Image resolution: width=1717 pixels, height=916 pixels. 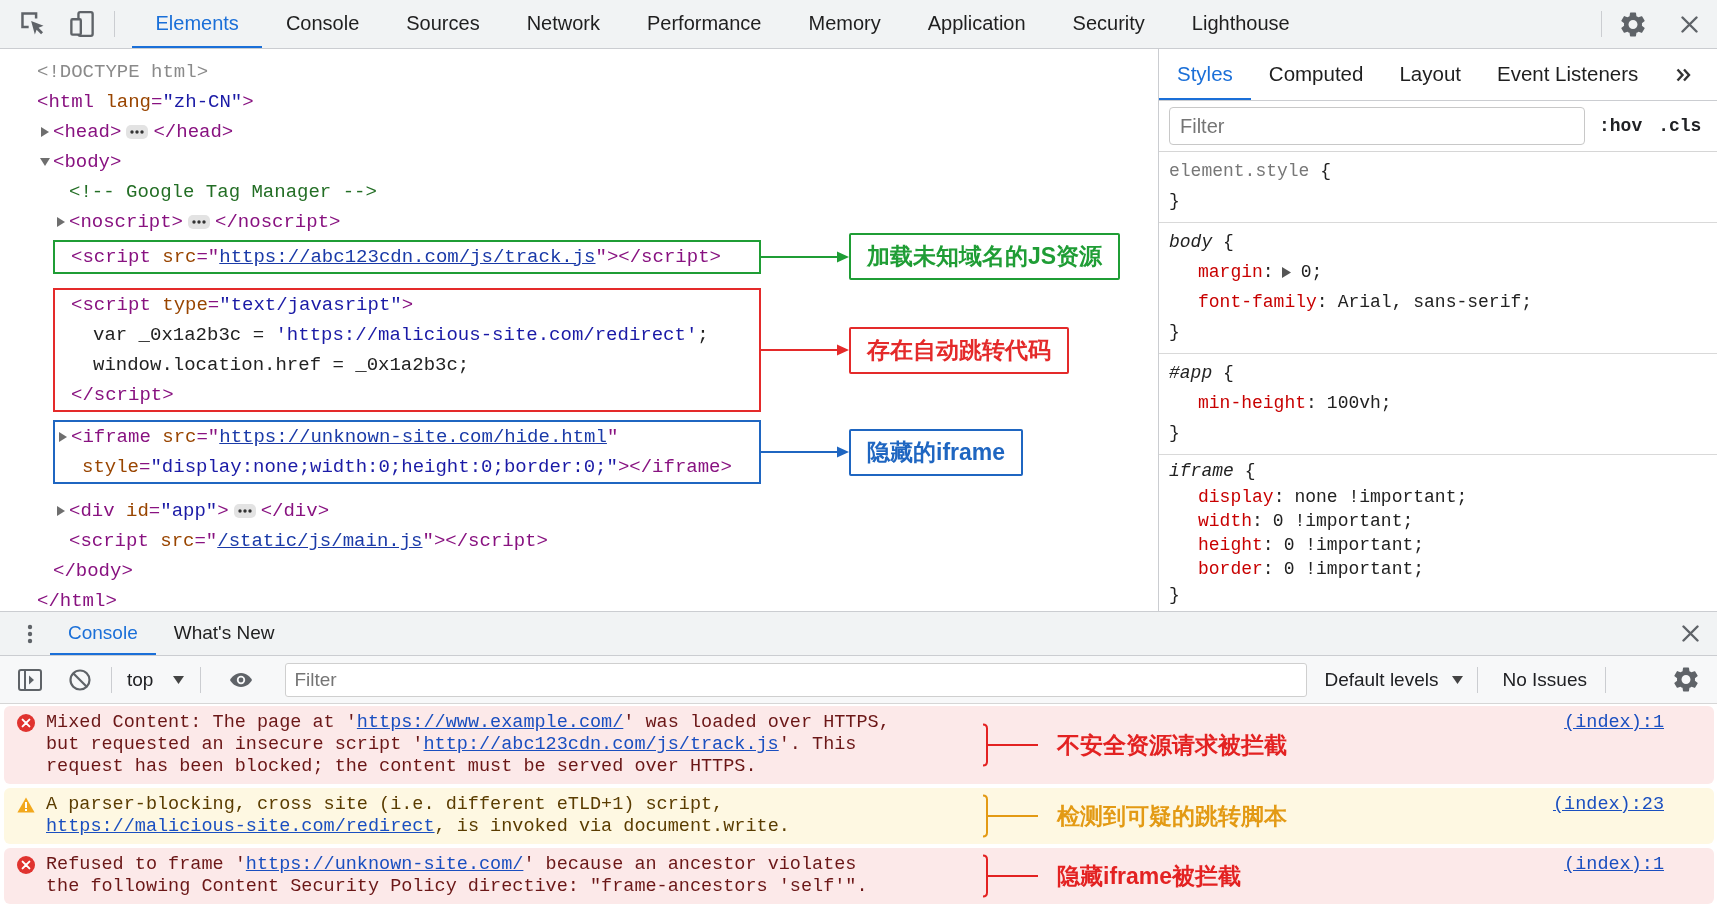 What do you see at coordinates (1608, 805) in the screenshot?
I see `source-link: (index):23` at bounding box center [1608, 805].